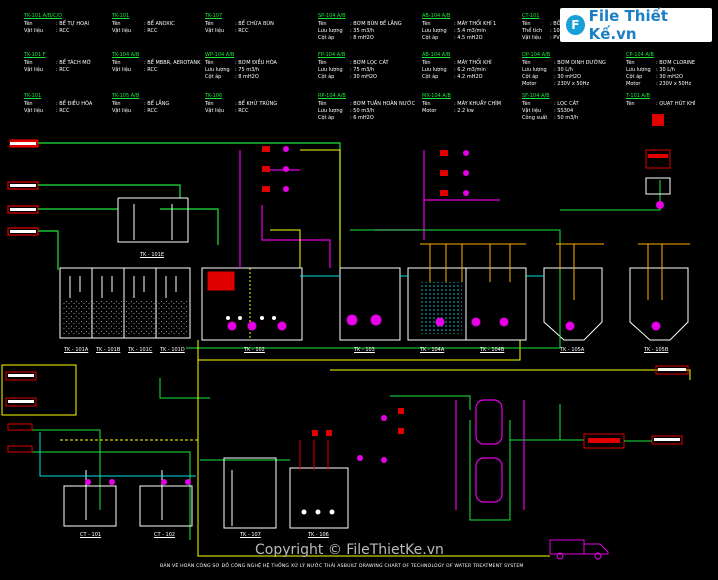 The image size is (718, 580). Describe the element at coordinates (108, 350) in the screenshot. I see `label-tk-101b: TK - 101B` at that location.